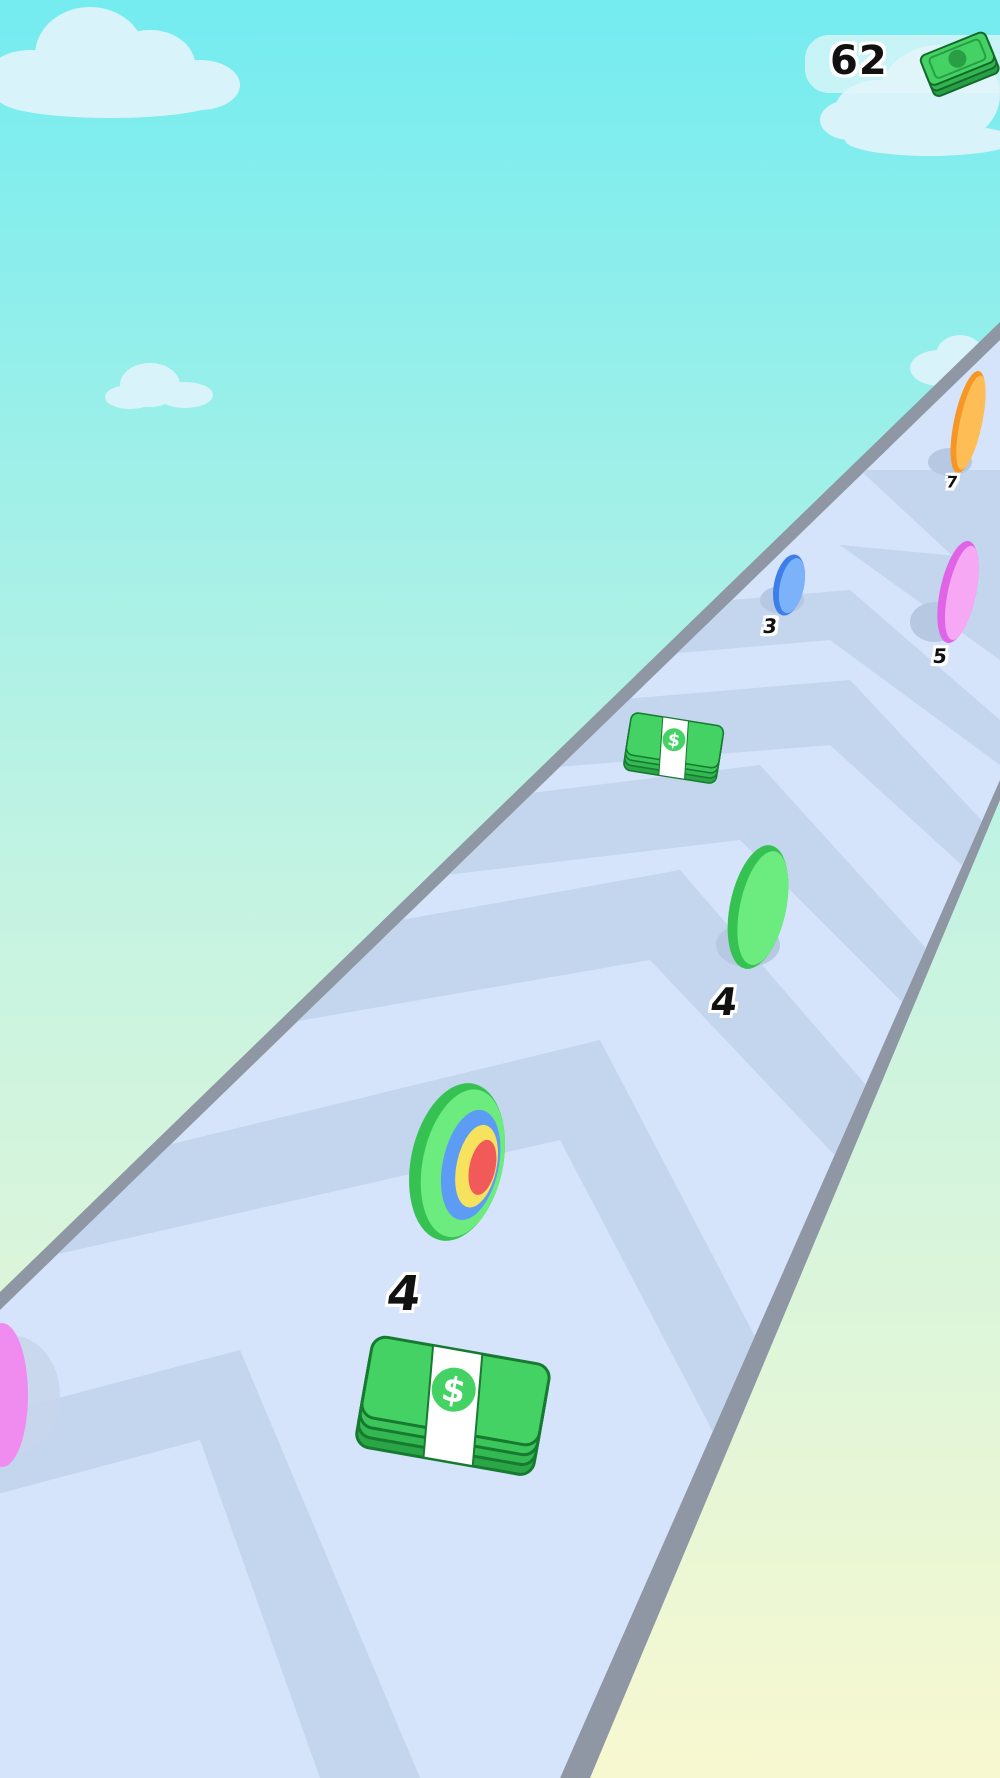  I want to click on cash-stack-icon, so click(959, 64).